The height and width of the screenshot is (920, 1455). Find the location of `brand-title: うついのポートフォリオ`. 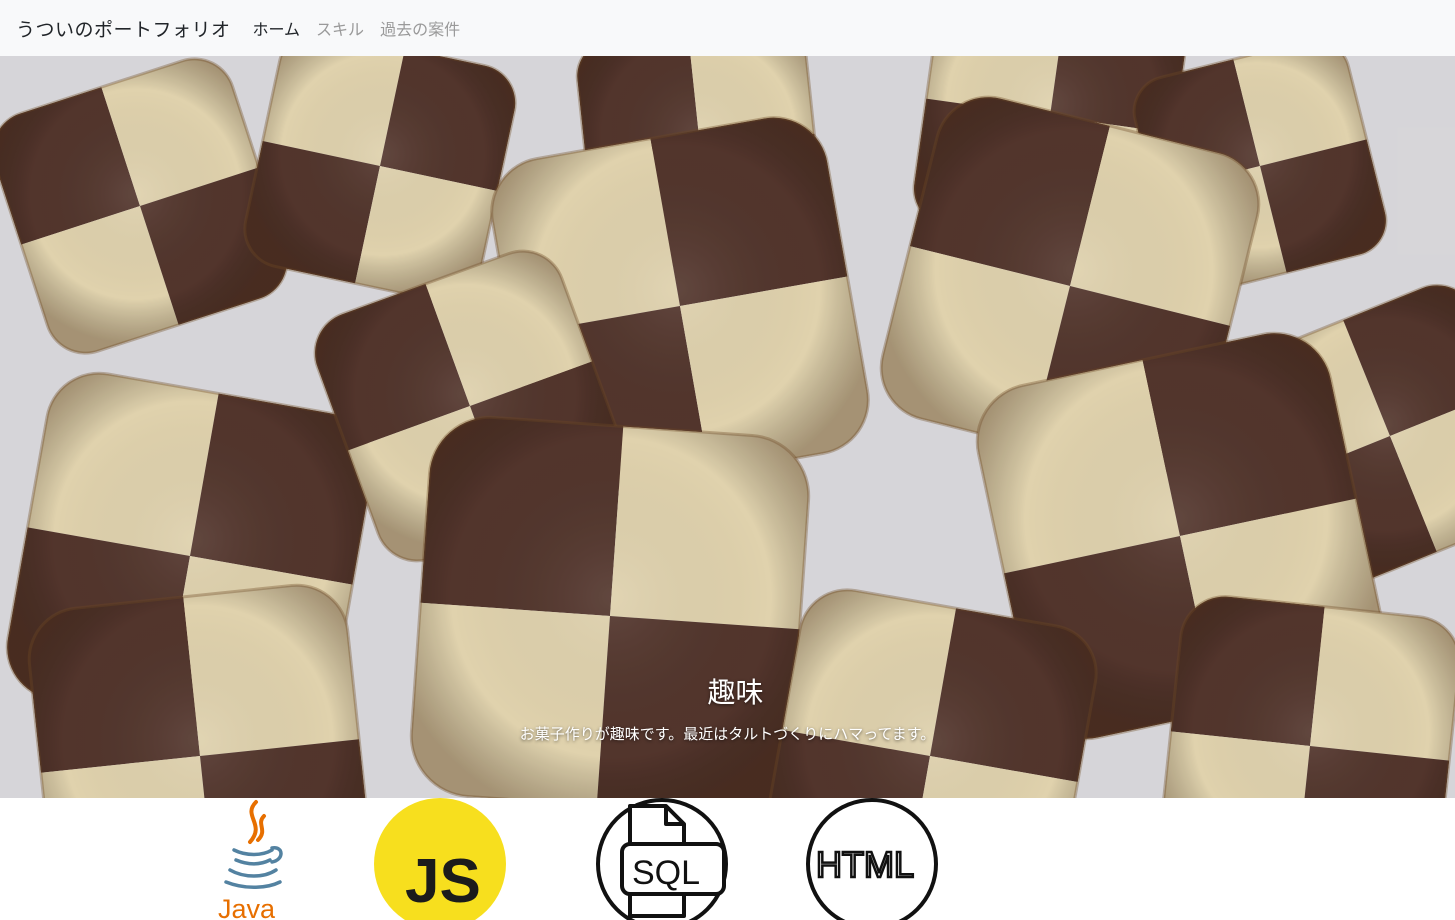

brand-title: うついのポートフォリオ is located at coordinates (123, 28).